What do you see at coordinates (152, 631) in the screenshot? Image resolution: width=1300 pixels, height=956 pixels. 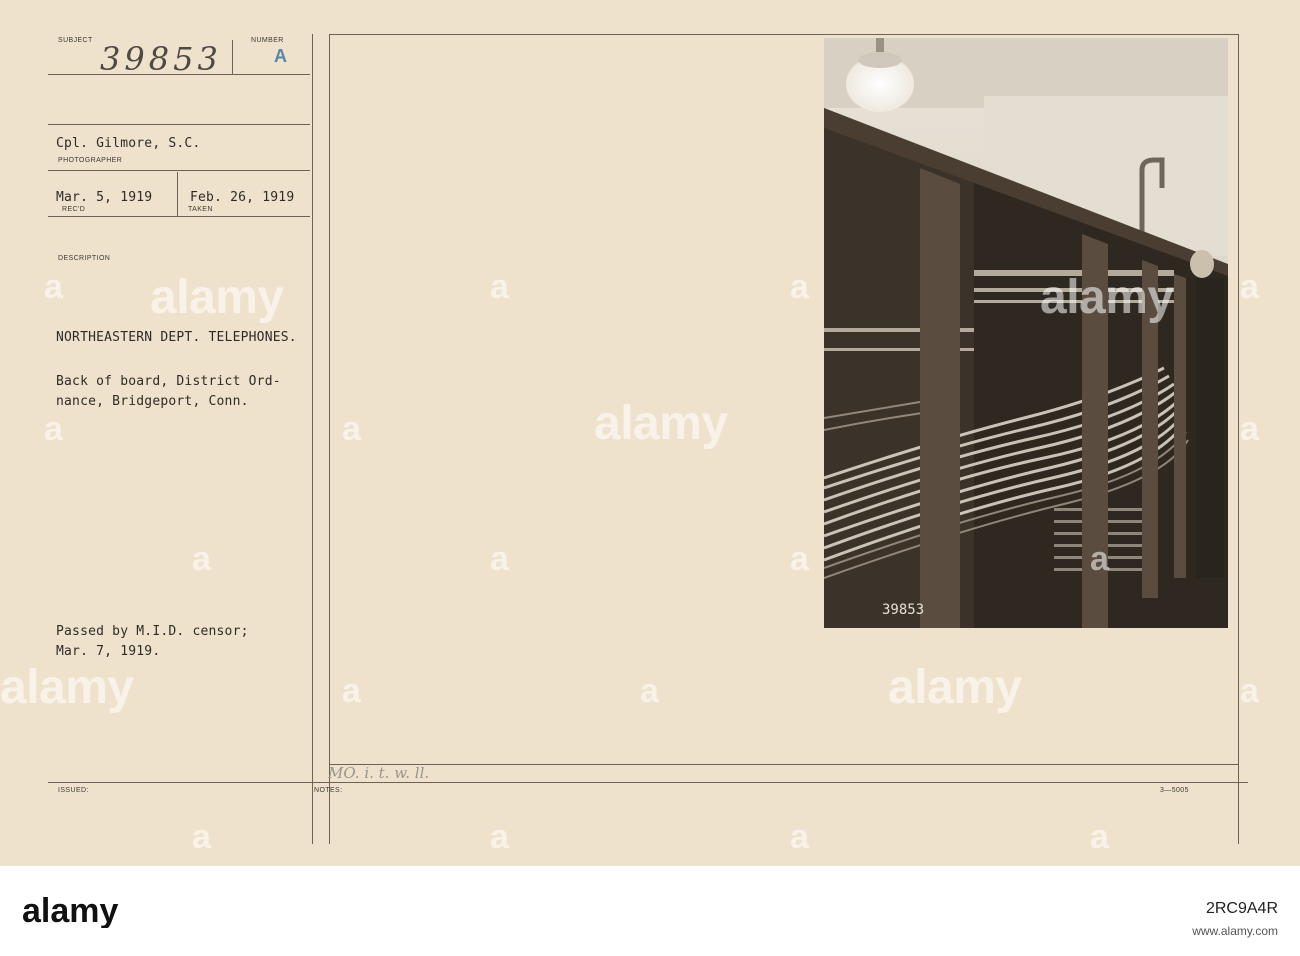 I see `censor-line: Passed by M.I.D. censor;` at bounding box center [152, 631].